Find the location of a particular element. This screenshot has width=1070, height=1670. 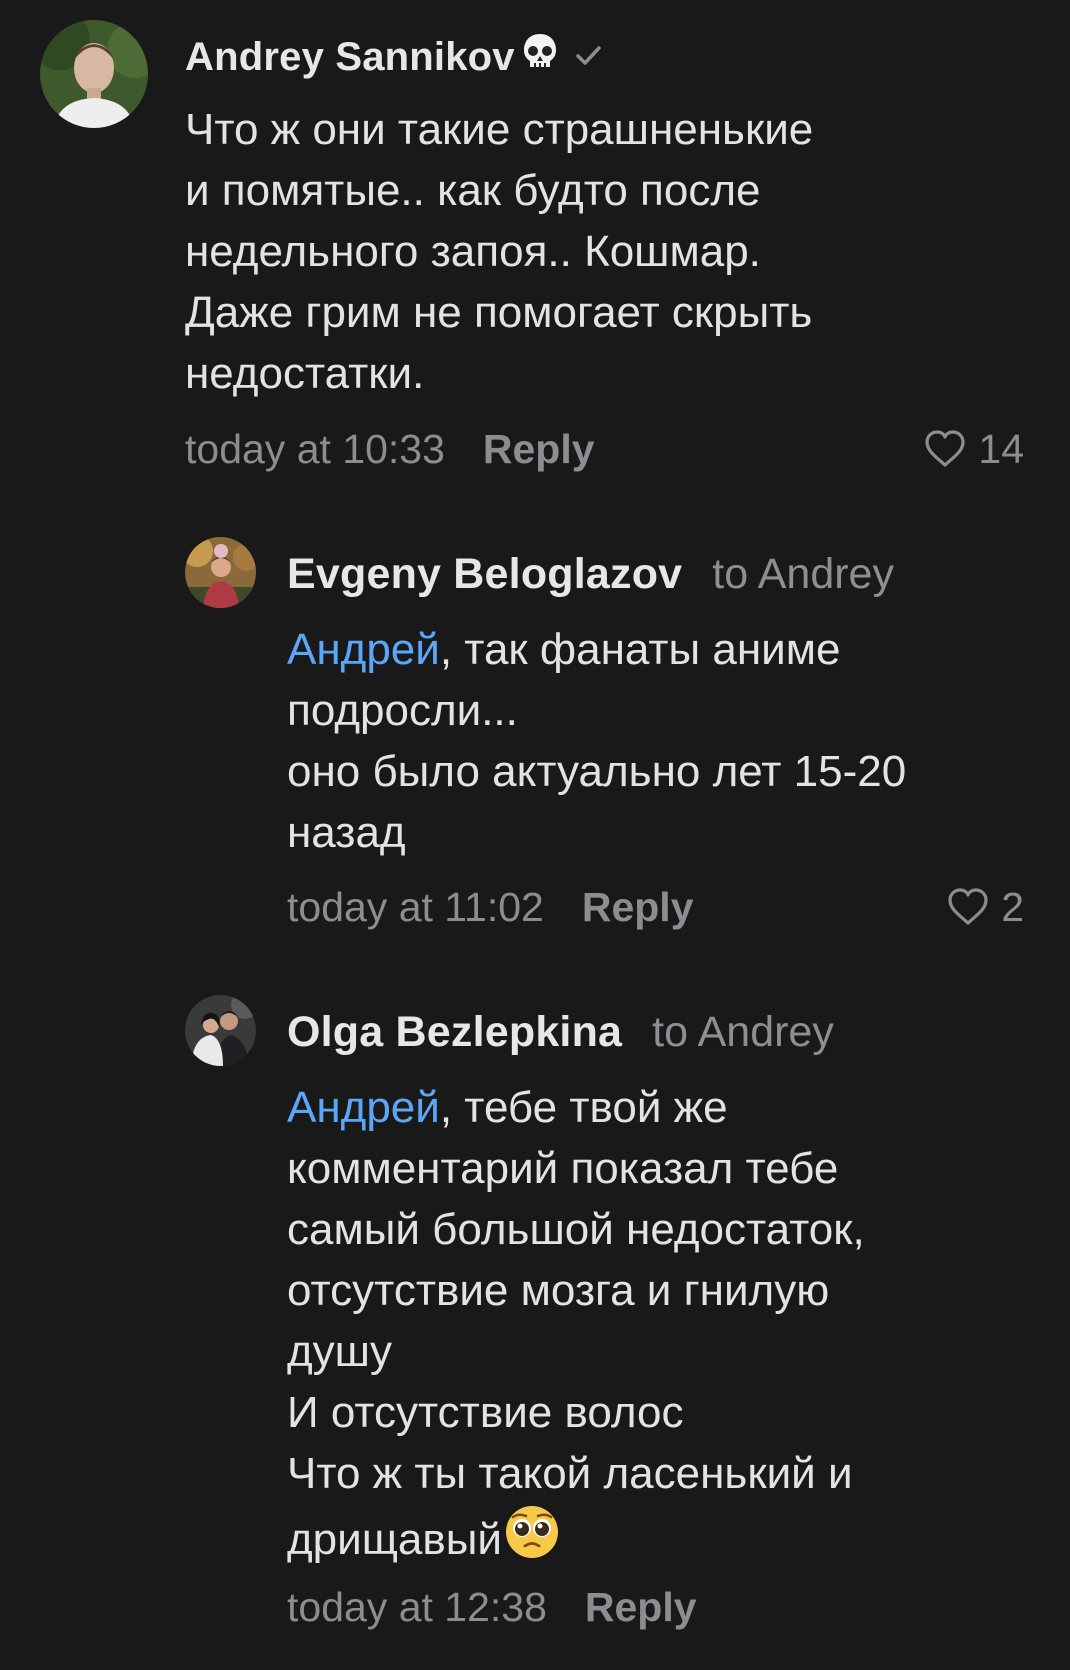

like-button: 14 is located at coordinates (974, 449).